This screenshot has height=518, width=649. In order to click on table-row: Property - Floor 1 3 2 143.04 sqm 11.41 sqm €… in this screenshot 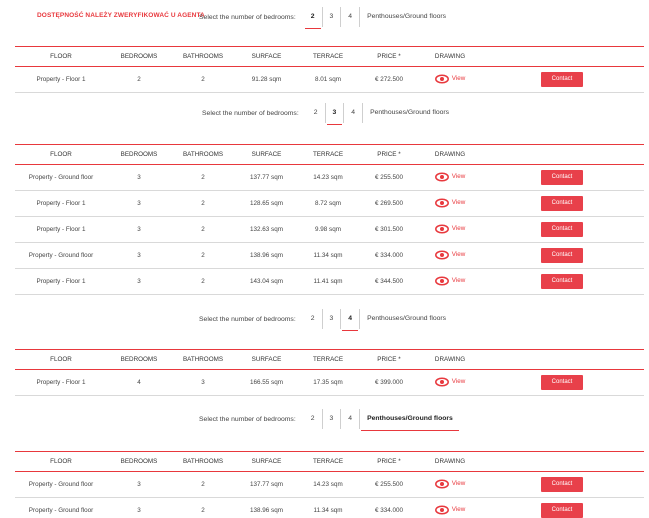, I will do `click(329, 281)`.